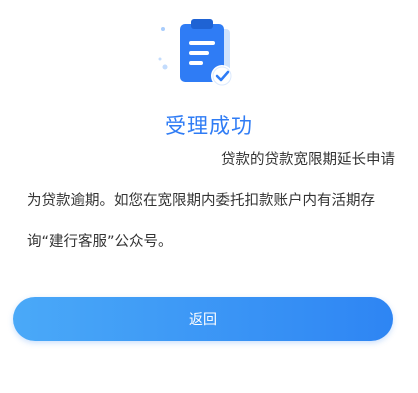 The width and height of the screenshot is (418, 393). Describe the element at coordinates (201, 201) in the screenshot. I see `message-line: 为贷款逾期。如您在宽限期内委托扣款账户内有活期存` at that location.